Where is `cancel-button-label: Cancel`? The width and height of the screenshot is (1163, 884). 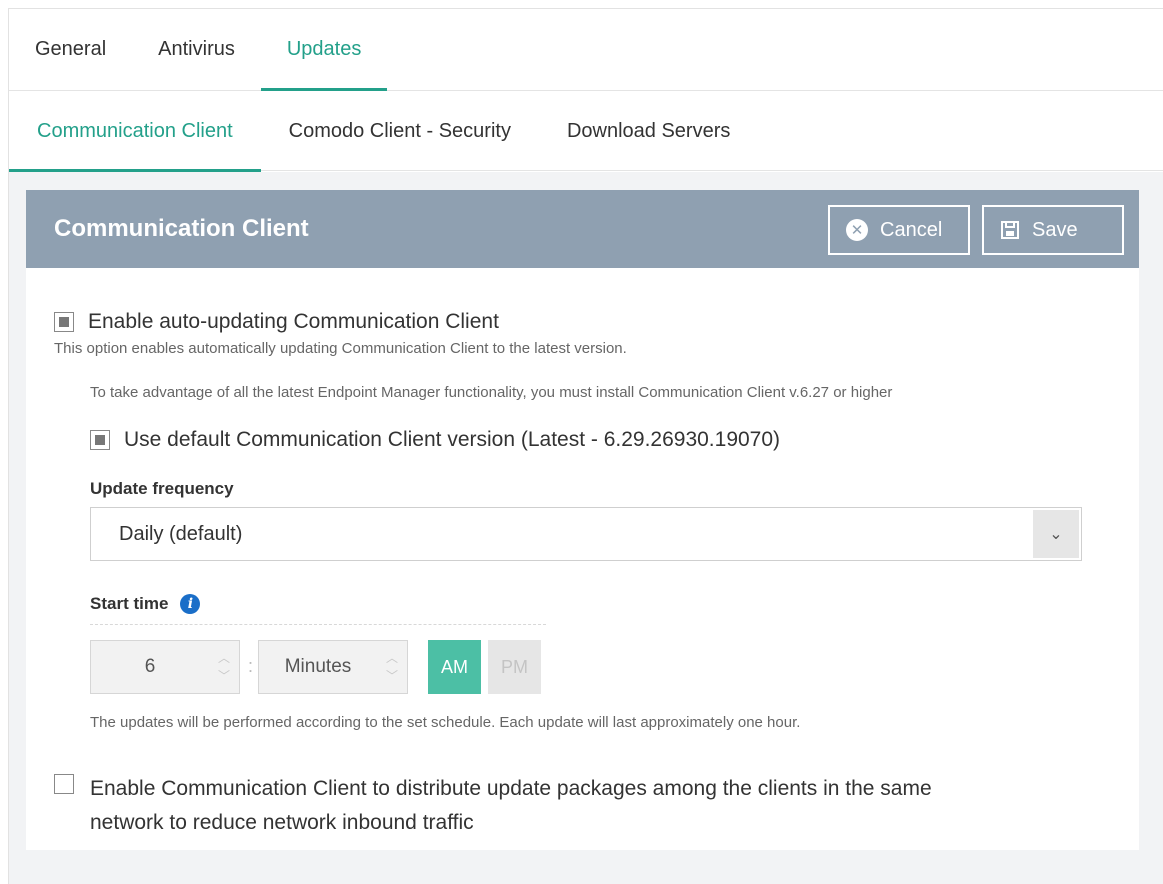 cancel-button-label: Cancel is located at coordinates (911, 229).